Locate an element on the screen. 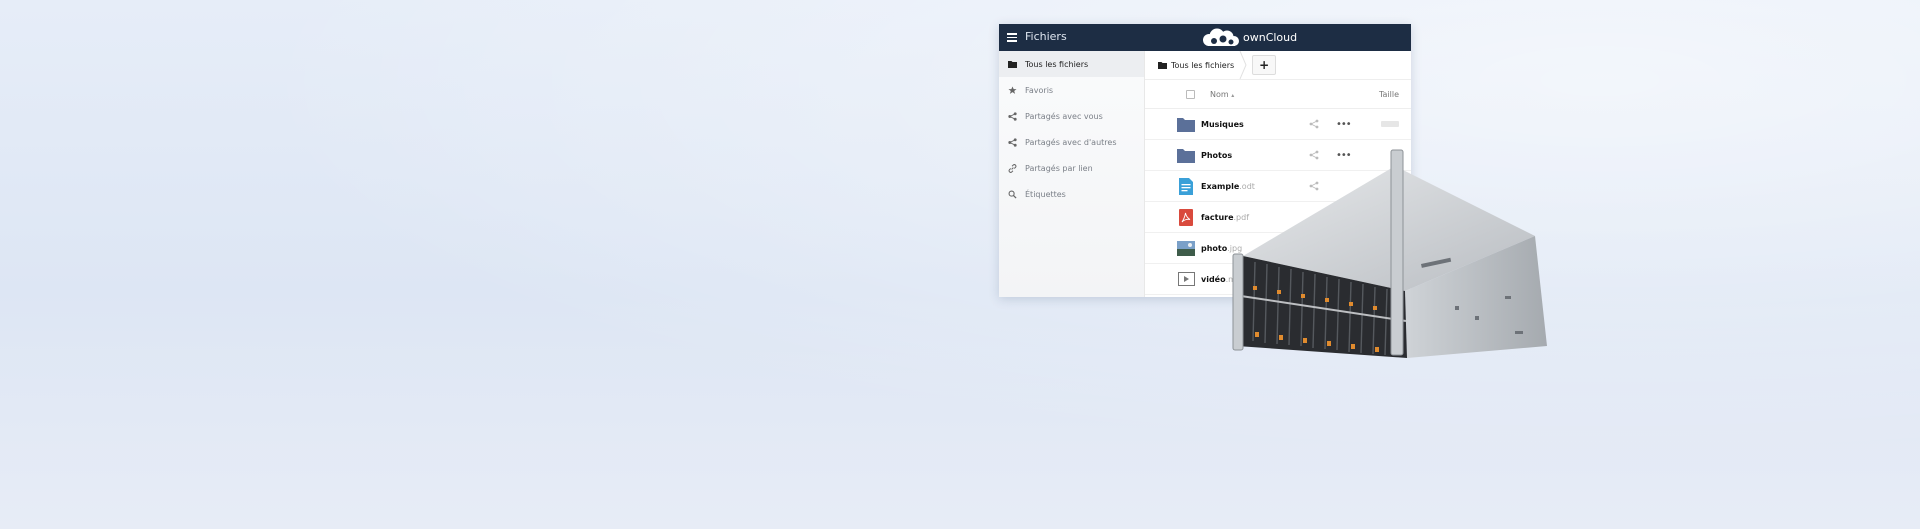 Image resolution: width=1920 pixels, height=529 pixels. link-icon is located at coordinates (1012, 168).